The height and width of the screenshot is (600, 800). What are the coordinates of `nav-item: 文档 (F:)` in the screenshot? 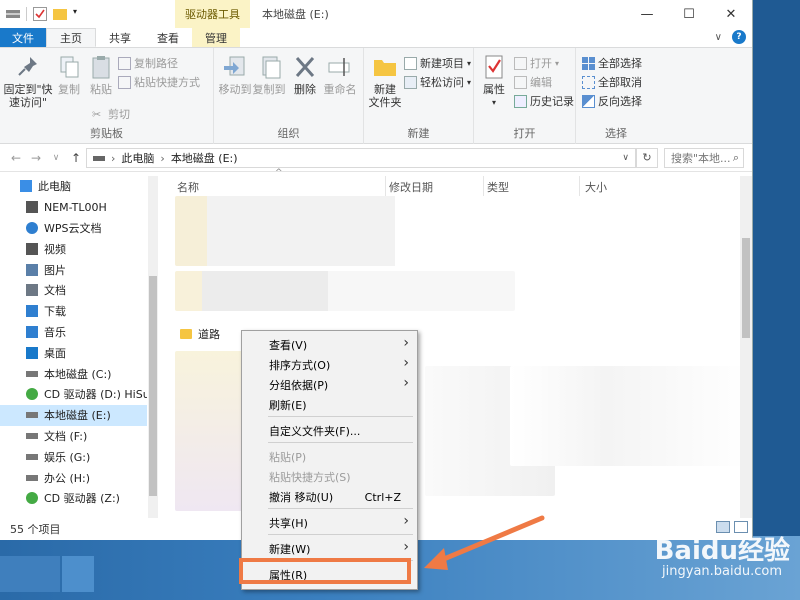 It's located at (73, 436).